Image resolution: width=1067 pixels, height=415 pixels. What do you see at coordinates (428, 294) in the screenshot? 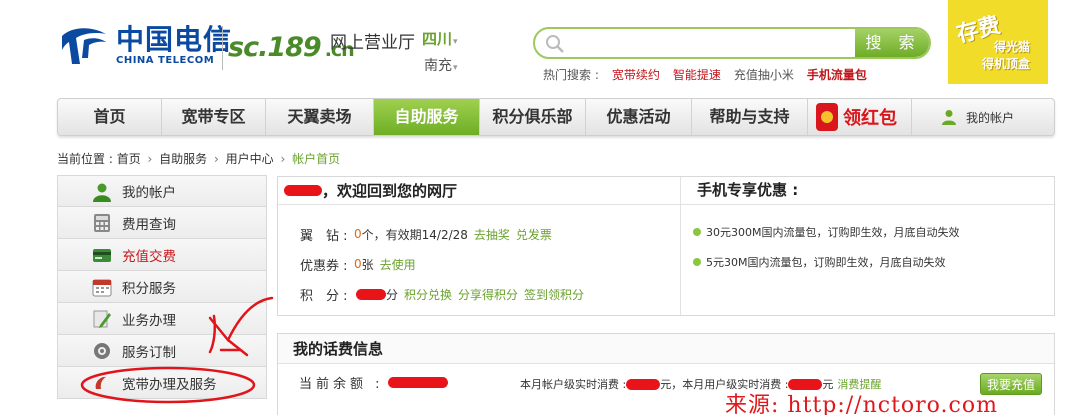
I see `points-exchange-link: 积分兑换` at bounding box center [428, 294].